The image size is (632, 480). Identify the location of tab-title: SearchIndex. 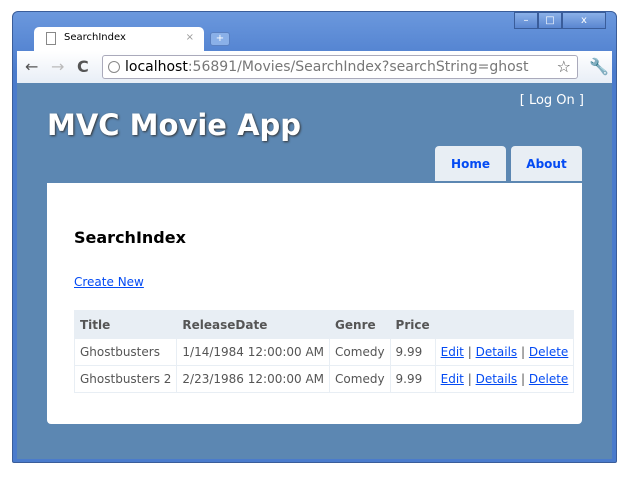
(95, 37).